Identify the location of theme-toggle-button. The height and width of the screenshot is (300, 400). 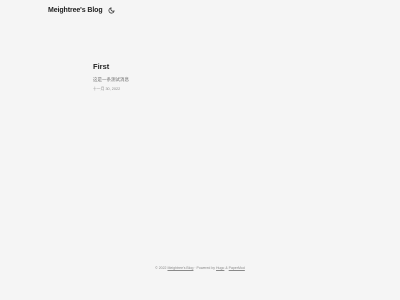
(111, 10).